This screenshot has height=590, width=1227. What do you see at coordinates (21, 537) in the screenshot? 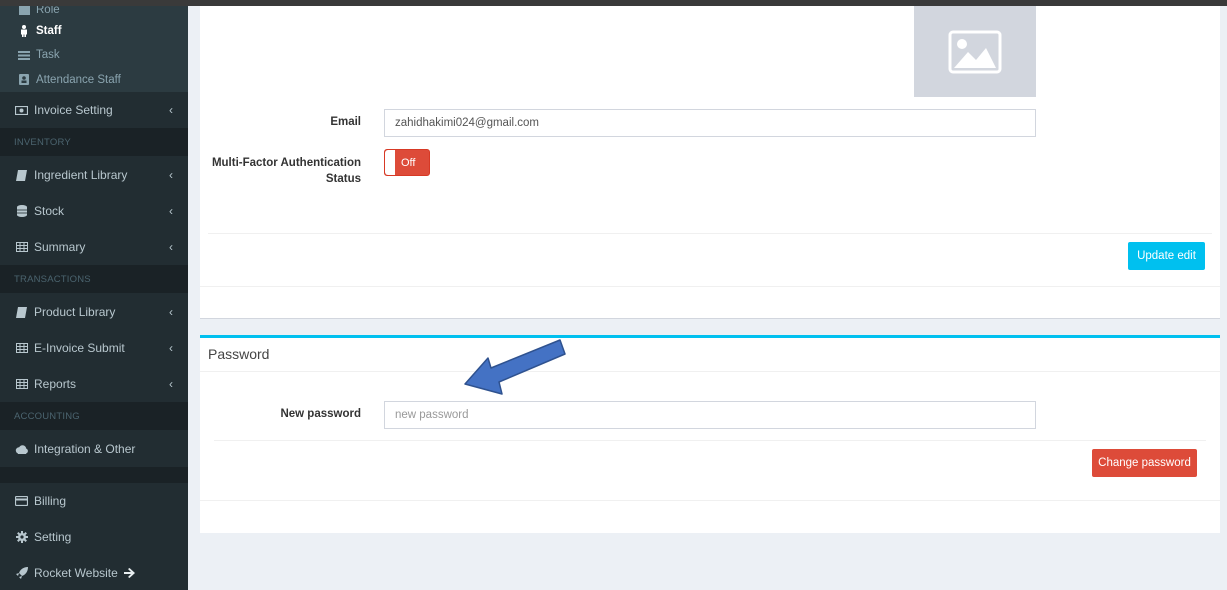
I see `gear-icon` at bounding box center [21, 537].